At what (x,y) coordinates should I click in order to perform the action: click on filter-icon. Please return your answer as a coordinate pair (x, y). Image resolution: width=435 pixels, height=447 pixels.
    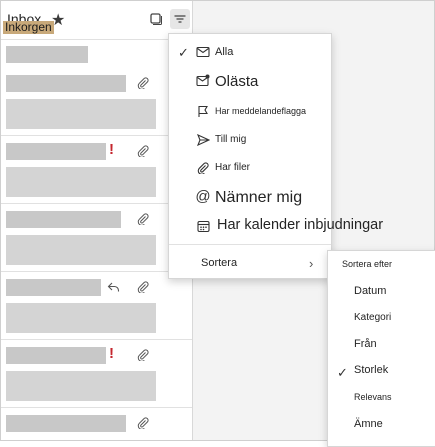
    Looking at the image, I should click on (180, 19).